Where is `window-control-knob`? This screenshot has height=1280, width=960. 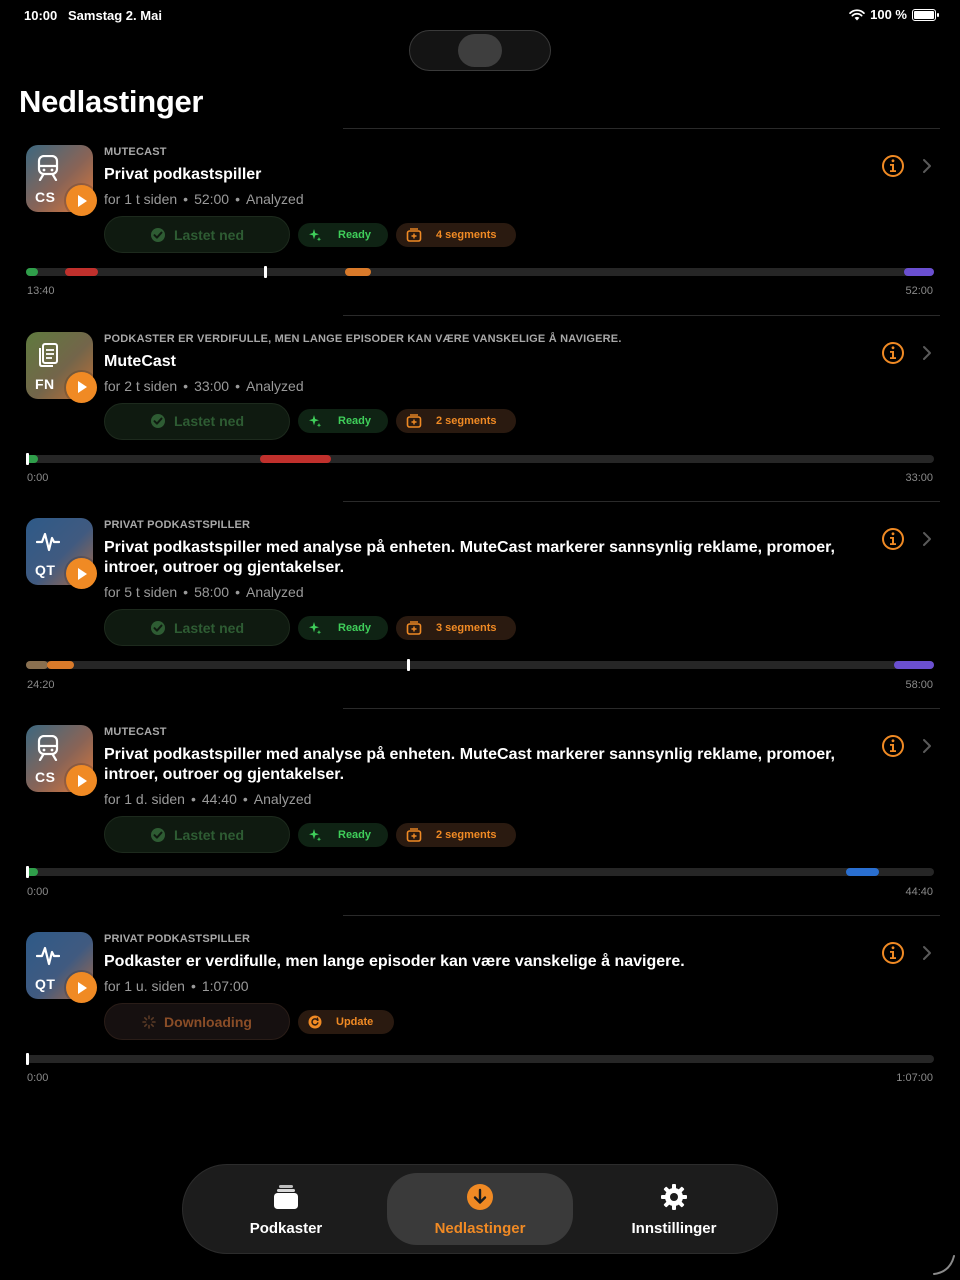
window-control-knob is located at coordinates (480, 50).